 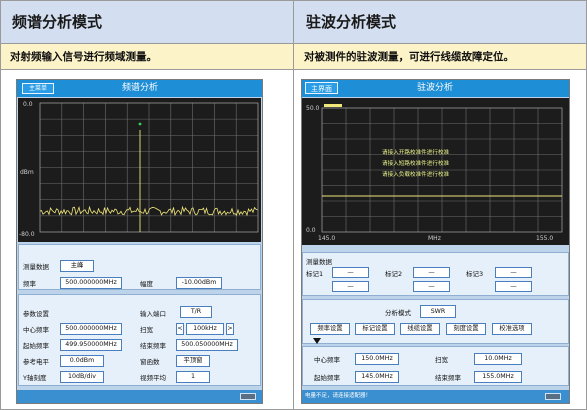 What do you see at coordinates (498, 377) in the screenshot?
I see `vswr-stop-field: 155.0MHz` at bounding box center [498, 377].